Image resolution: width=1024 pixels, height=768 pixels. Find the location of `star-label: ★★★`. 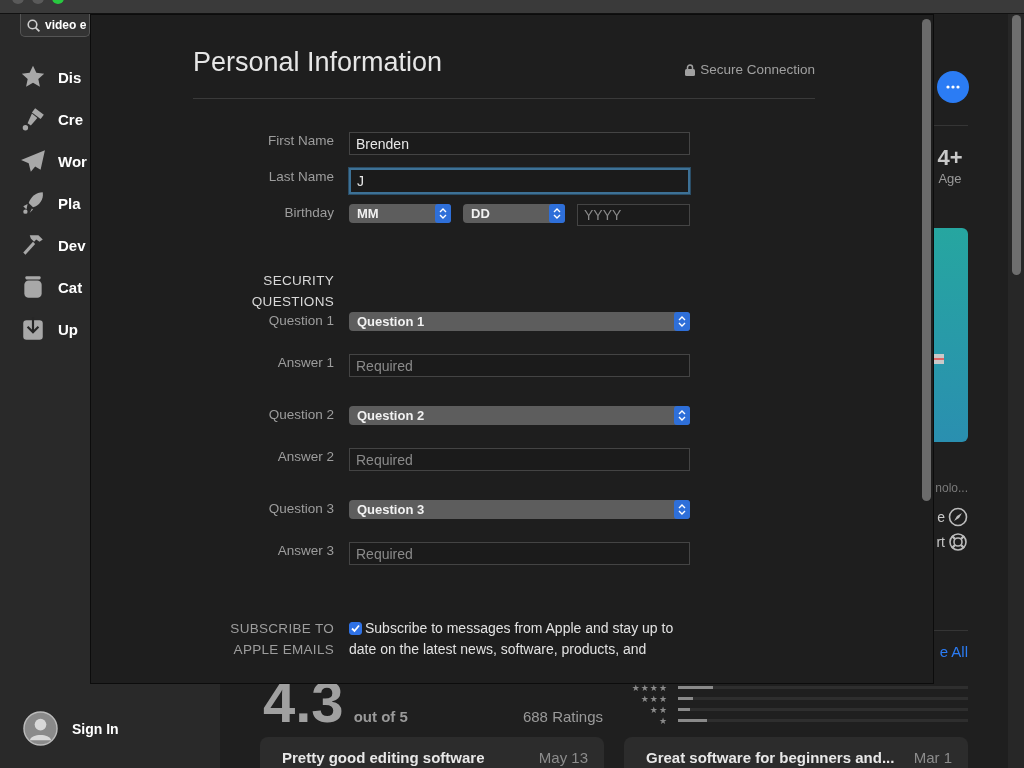

star-label: ★★★ is located at coordinates (654, 698).